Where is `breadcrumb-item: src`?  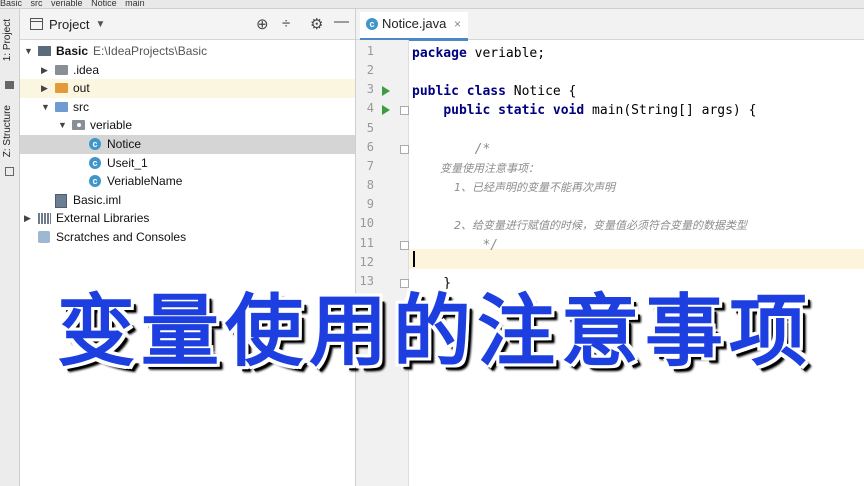
breadcrumb-item: src is located at coordinates (37, 4).